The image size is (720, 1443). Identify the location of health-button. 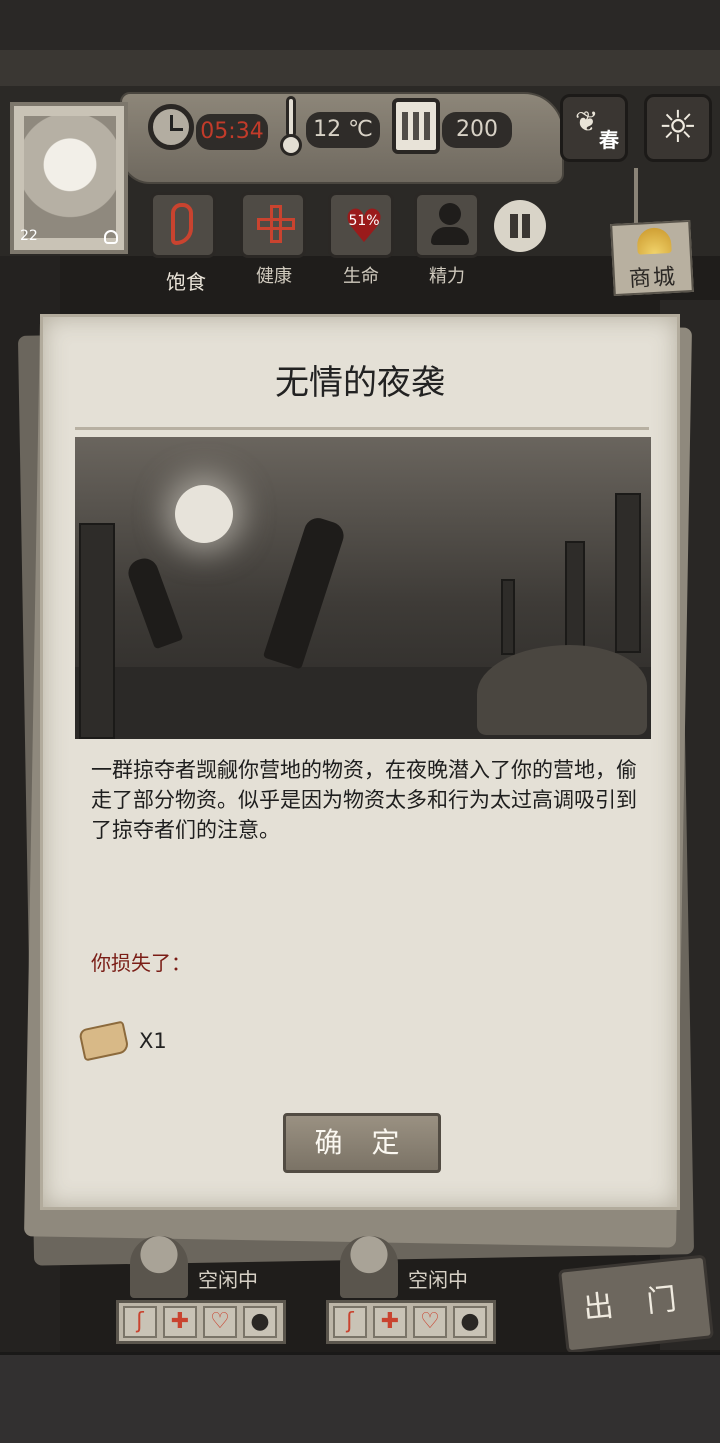
(273, 225).